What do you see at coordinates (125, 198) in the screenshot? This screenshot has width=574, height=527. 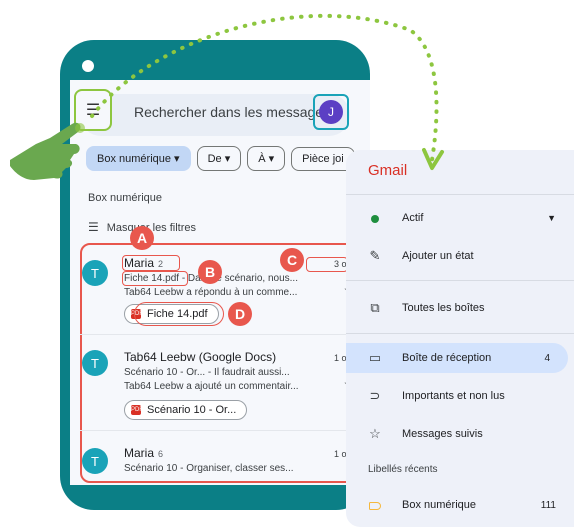 I see `section-title: Box numérique` at bounding box center [125, 198].